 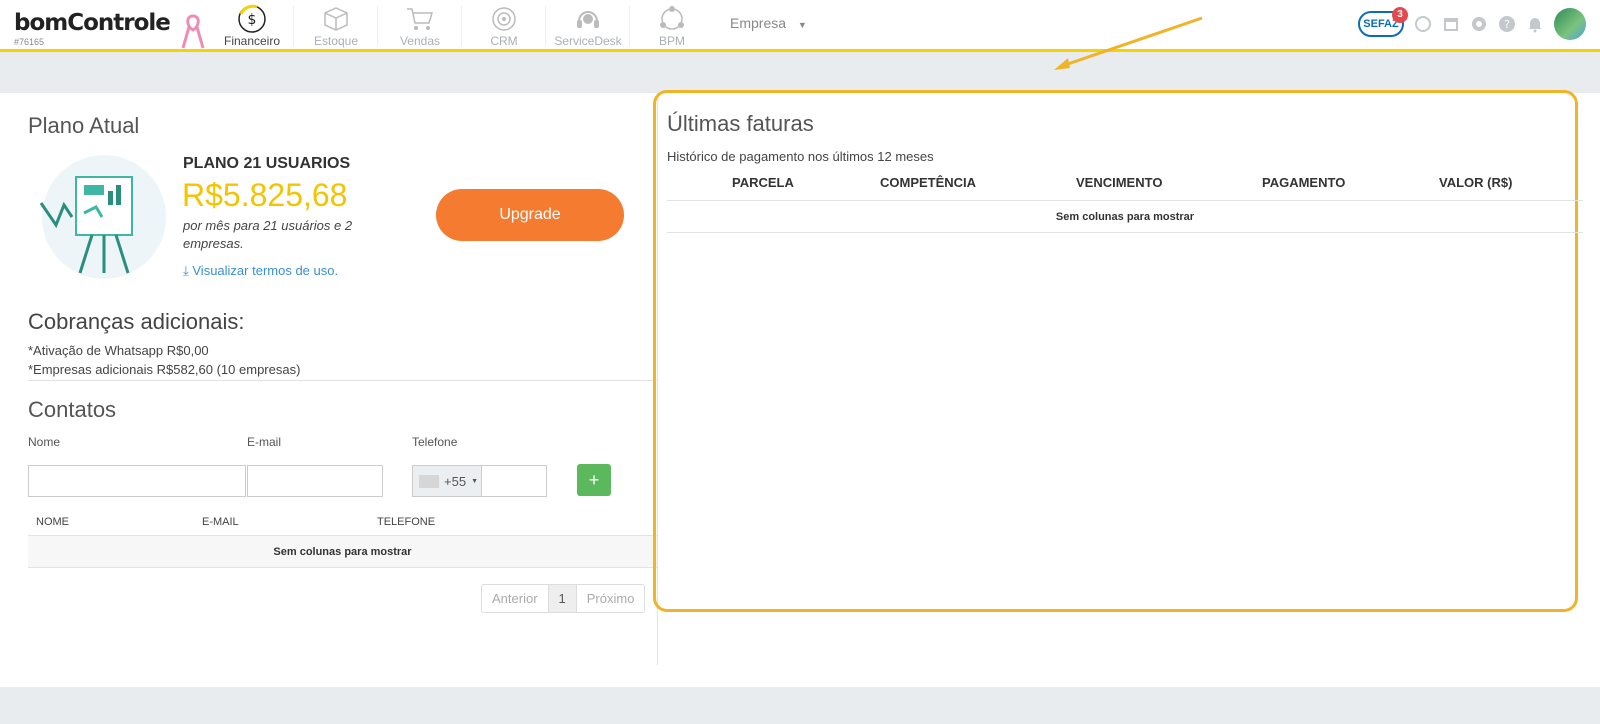 What do you see at coordinates (267, 163) in the screenshot?
I see `plan-name: PLANO 21 USUARIOS` at bounding box center [267, 163].